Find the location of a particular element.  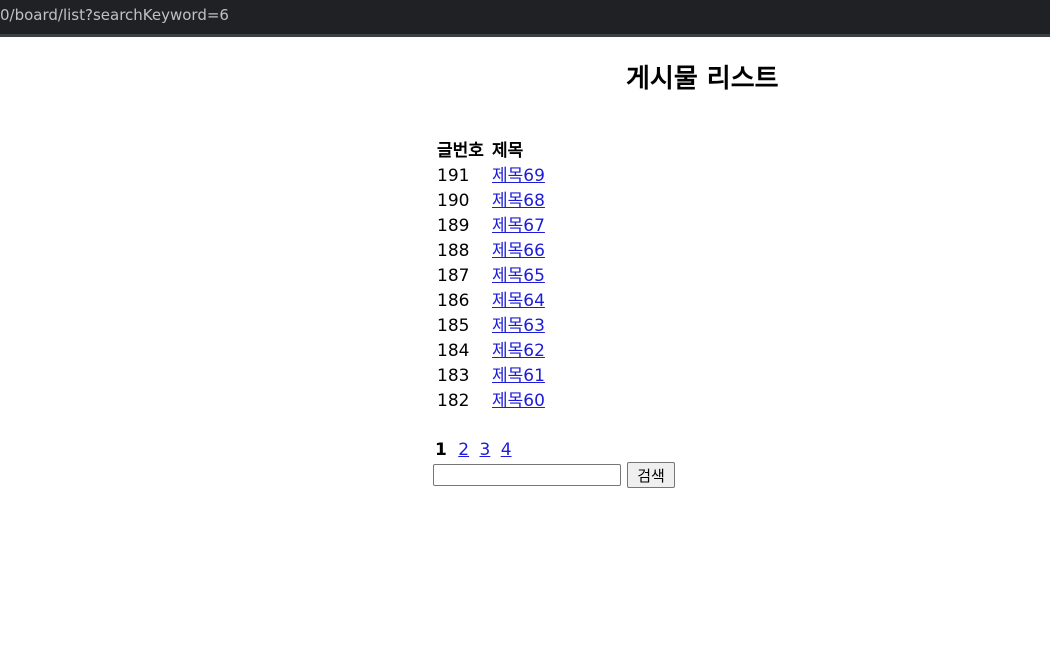

post-title-cell: 제목69 is located at coordinates (518, 176).